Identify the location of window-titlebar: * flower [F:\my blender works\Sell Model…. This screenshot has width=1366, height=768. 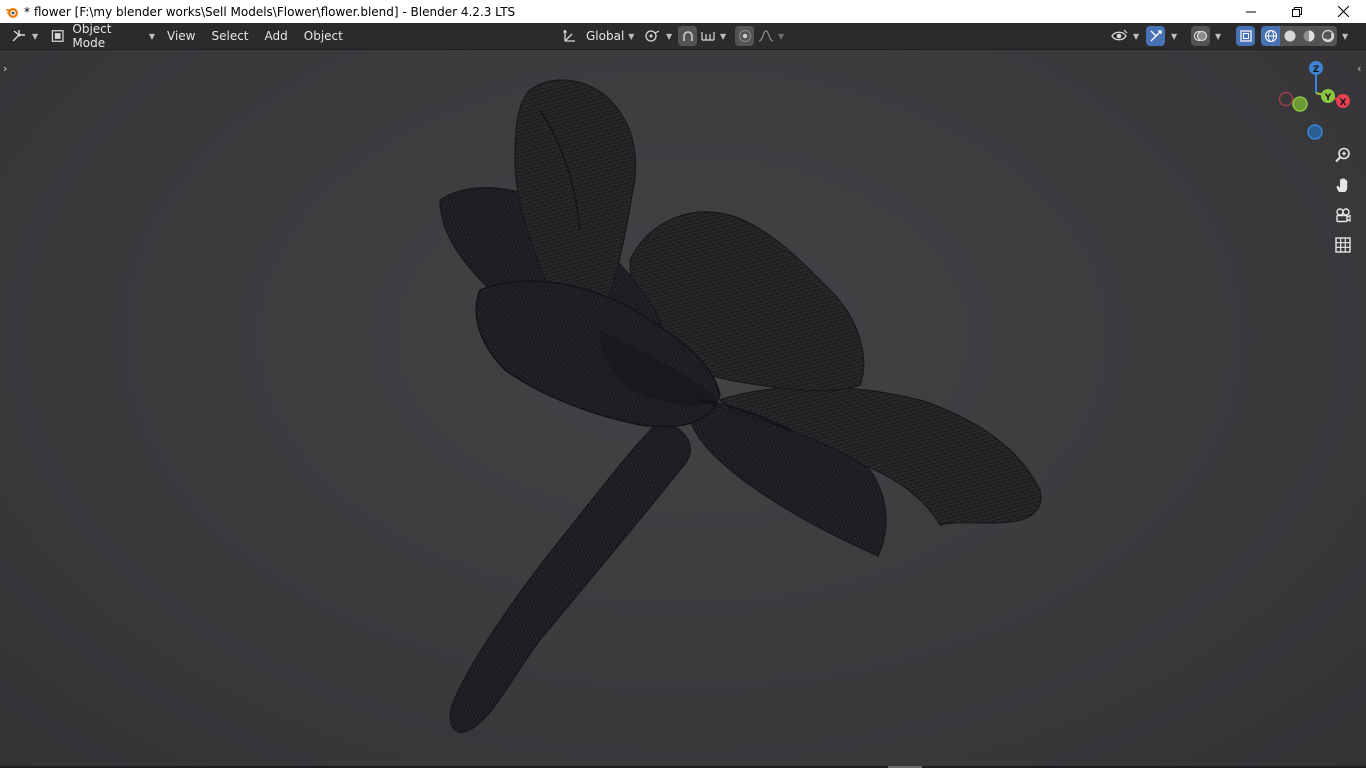
(683, 11).